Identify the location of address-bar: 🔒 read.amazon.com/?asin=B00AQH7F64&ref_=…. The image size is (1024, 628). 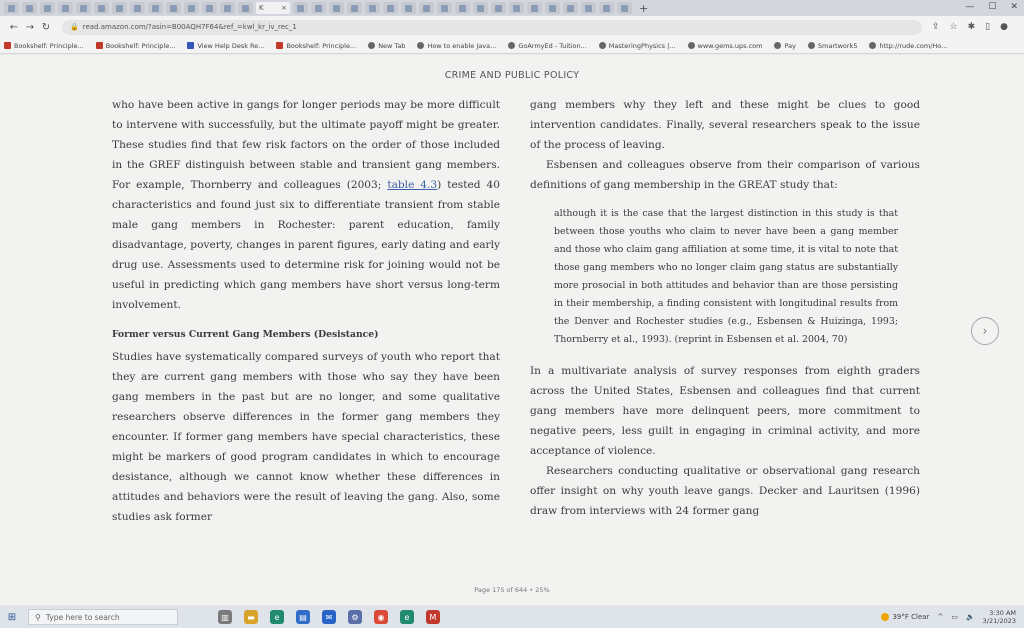
(492, 27).